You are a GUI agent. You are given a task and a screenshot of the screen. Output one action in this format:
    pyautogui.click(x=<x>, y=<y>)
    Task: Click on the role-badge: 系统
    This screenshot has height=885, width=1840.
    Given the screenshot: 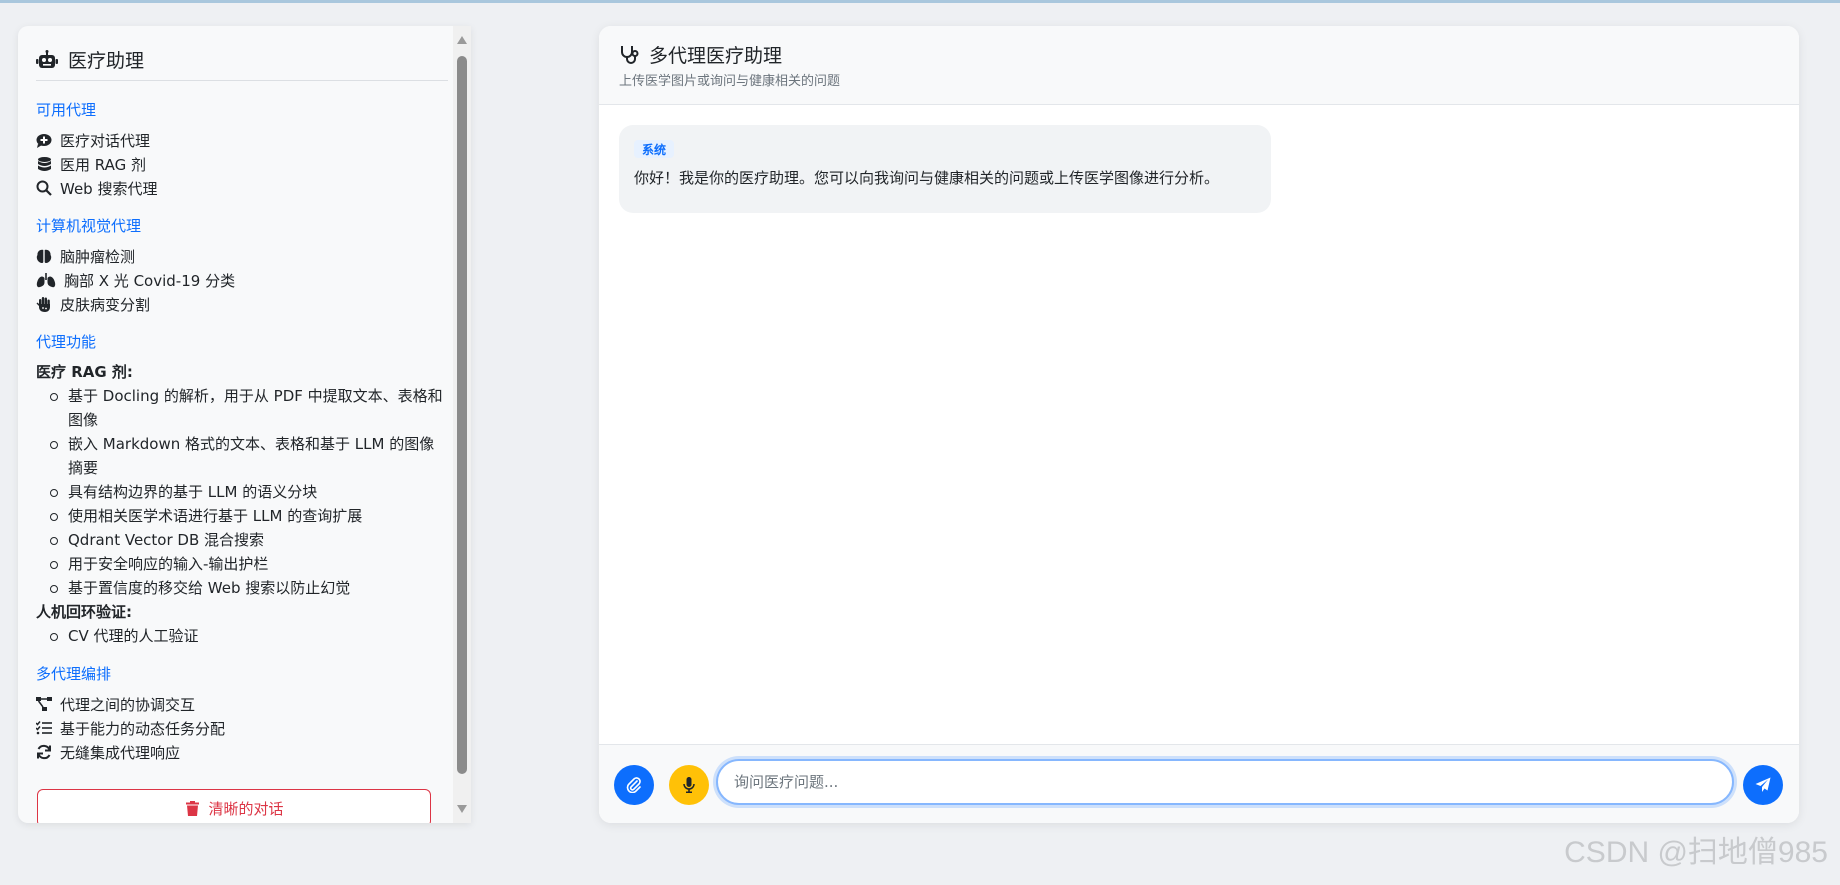 What is the action you would take?
    pyautogui.click(x=654, y=149)
    